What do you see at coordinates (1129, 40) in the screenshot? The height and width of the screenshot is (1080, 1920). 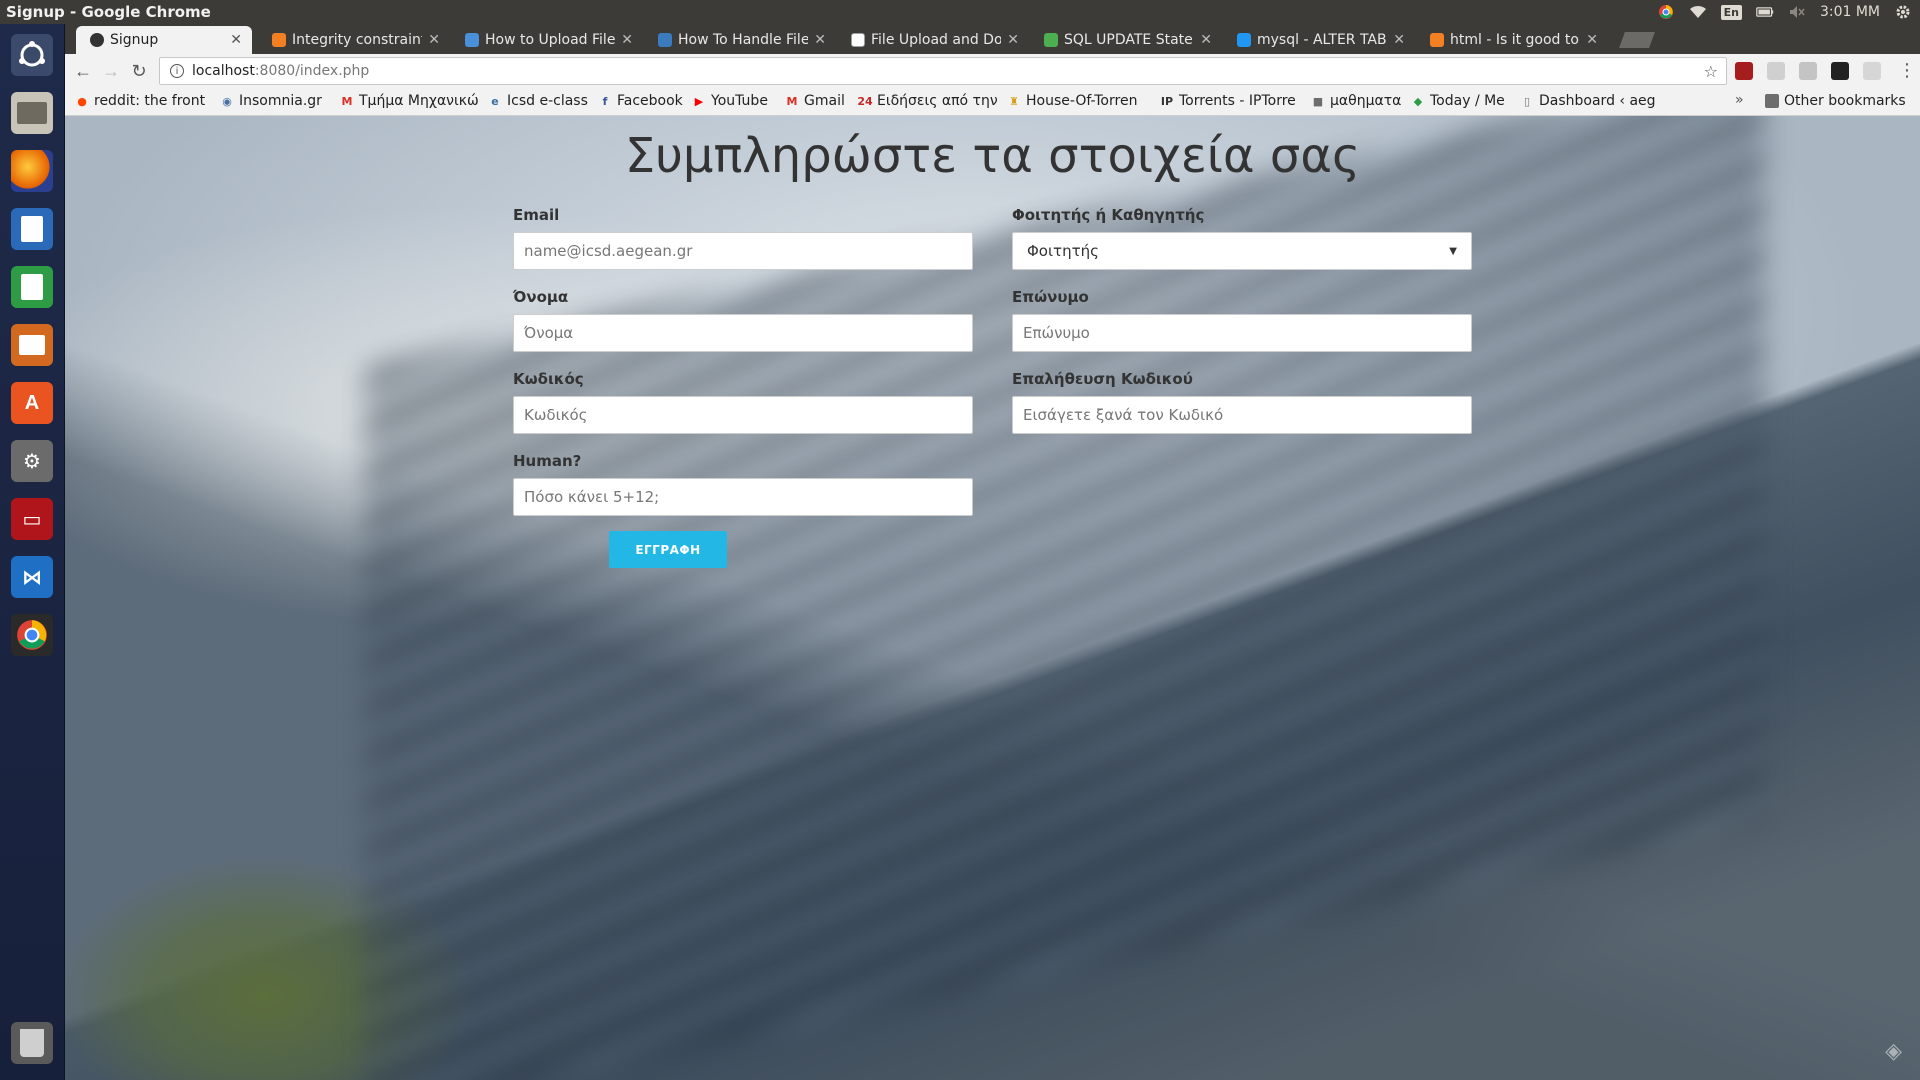 I see `tab-title: SQL UPDATE Stater` at bounding box center [1129, 40].